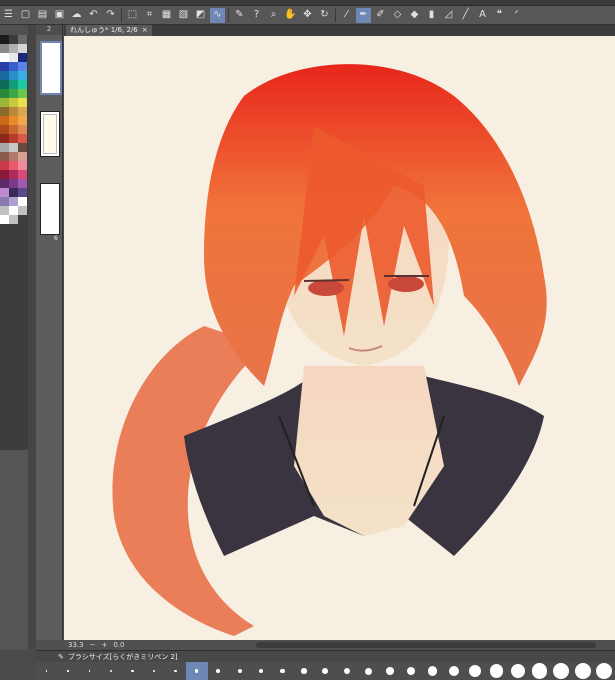 The width and height of the screenshot is (615, 680). What do you see at coordinates (132, 15) in the screenshot?
I see `transform-icon: ⬚` at bounding box center [132, 15].